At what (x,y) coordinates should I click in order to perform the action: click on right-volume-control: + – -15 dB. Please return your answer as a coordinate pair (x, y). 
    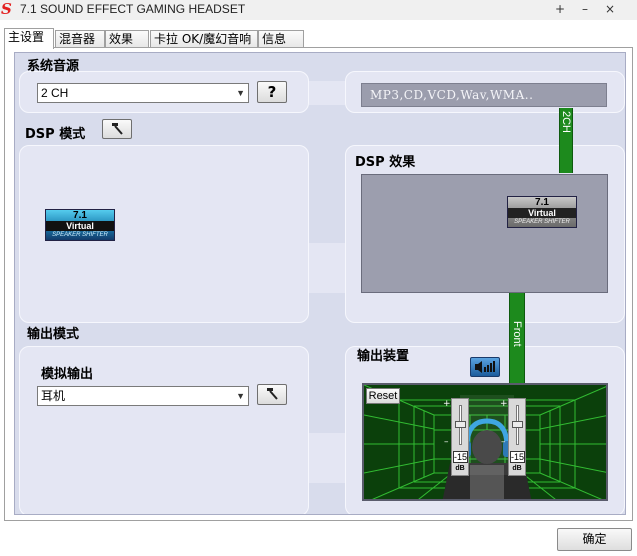
    Looking at the image, I should click on (513, 437).